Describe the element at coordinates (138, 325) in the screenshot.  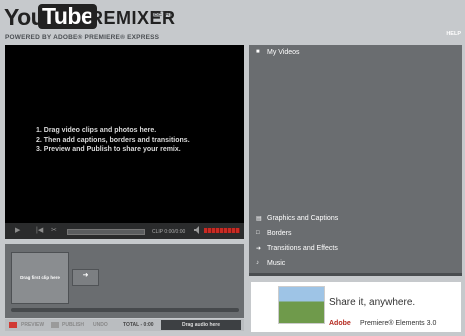
I see `total-duration: TOTAL - 0:00` at that location.